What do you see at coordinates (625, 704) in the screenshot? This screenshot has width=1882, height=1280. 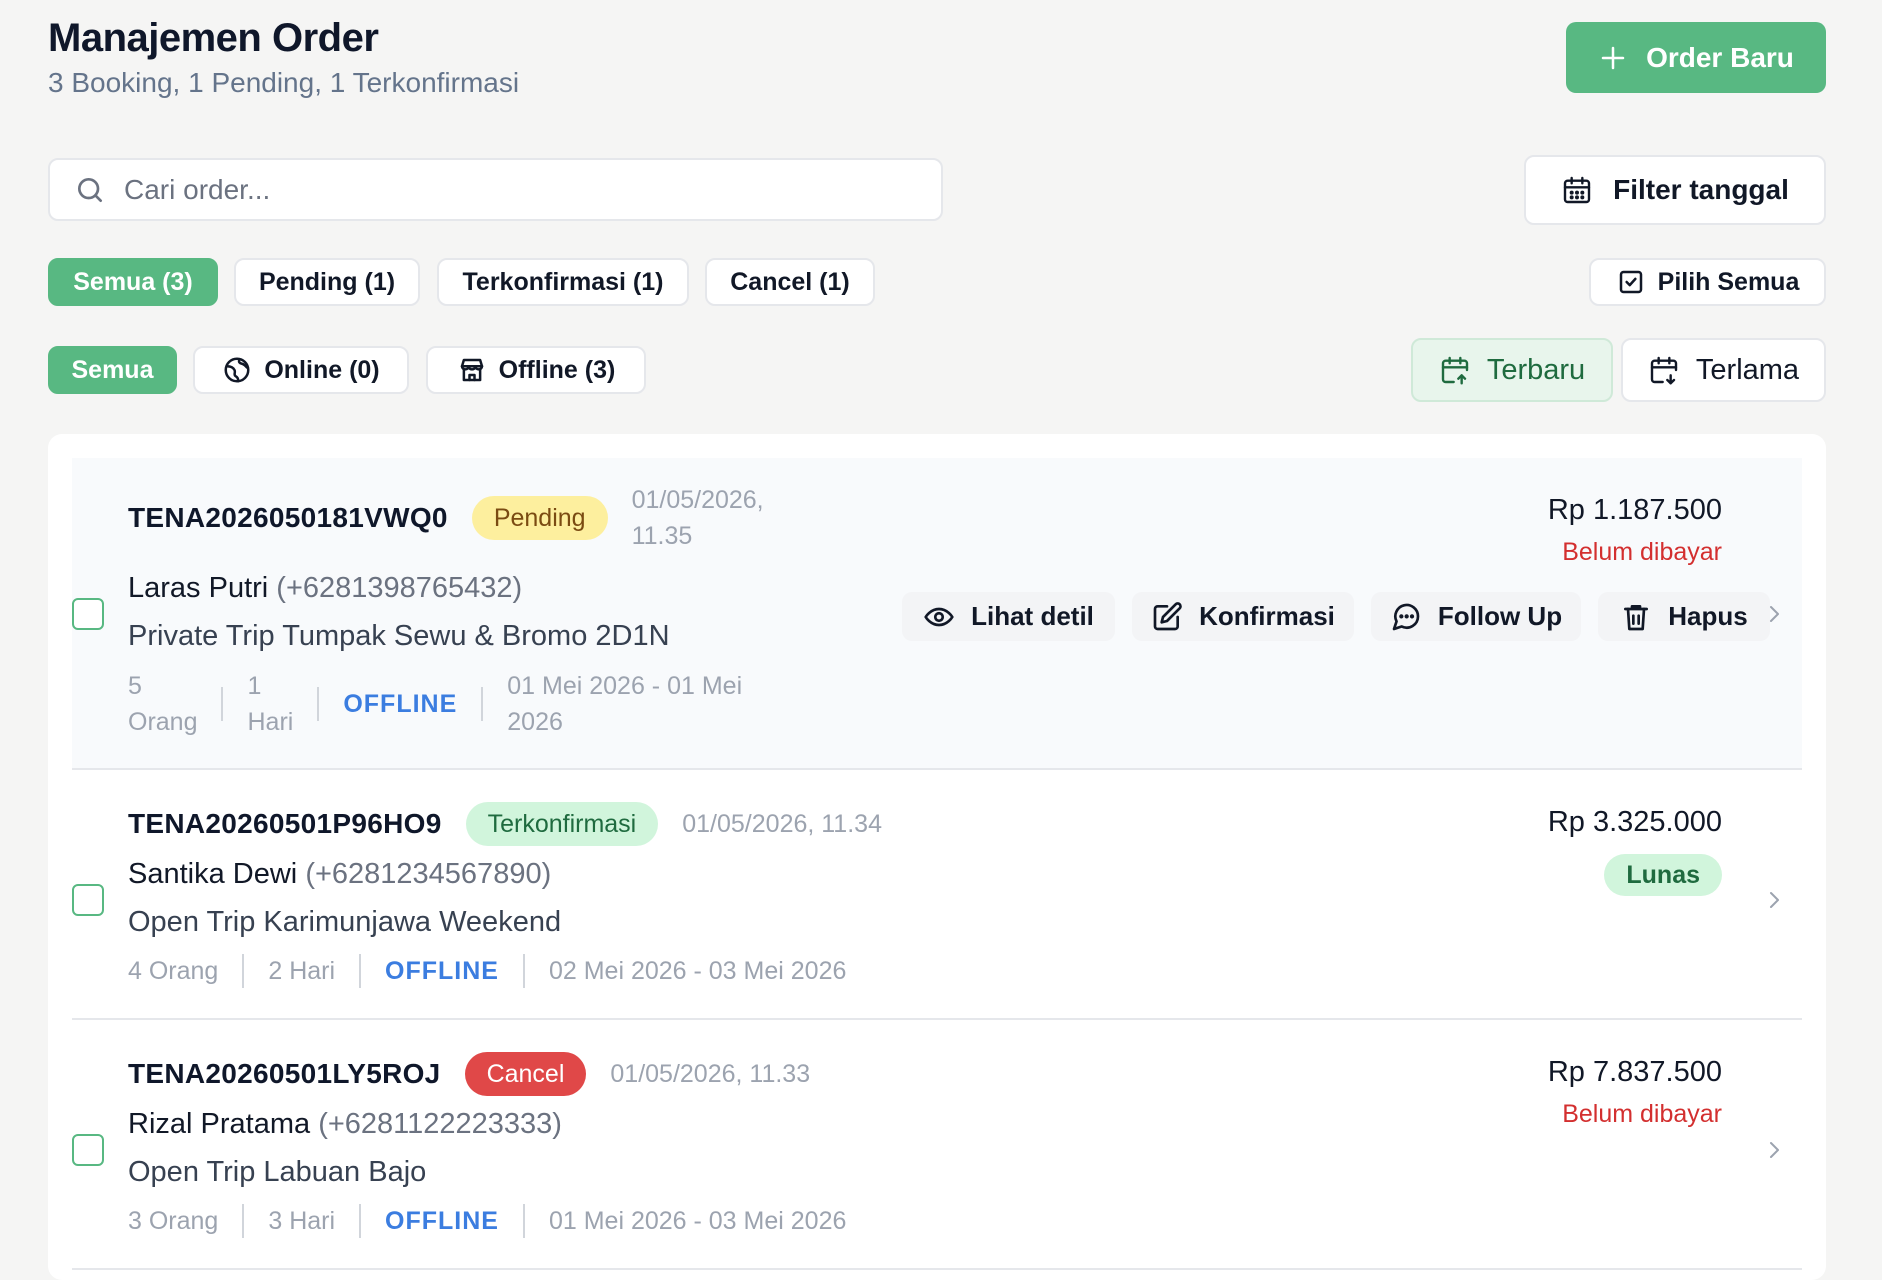 I see `trip-date-range: 01 Mei 2026 - 01 Mei 2026` at bounding box center [625, 704].